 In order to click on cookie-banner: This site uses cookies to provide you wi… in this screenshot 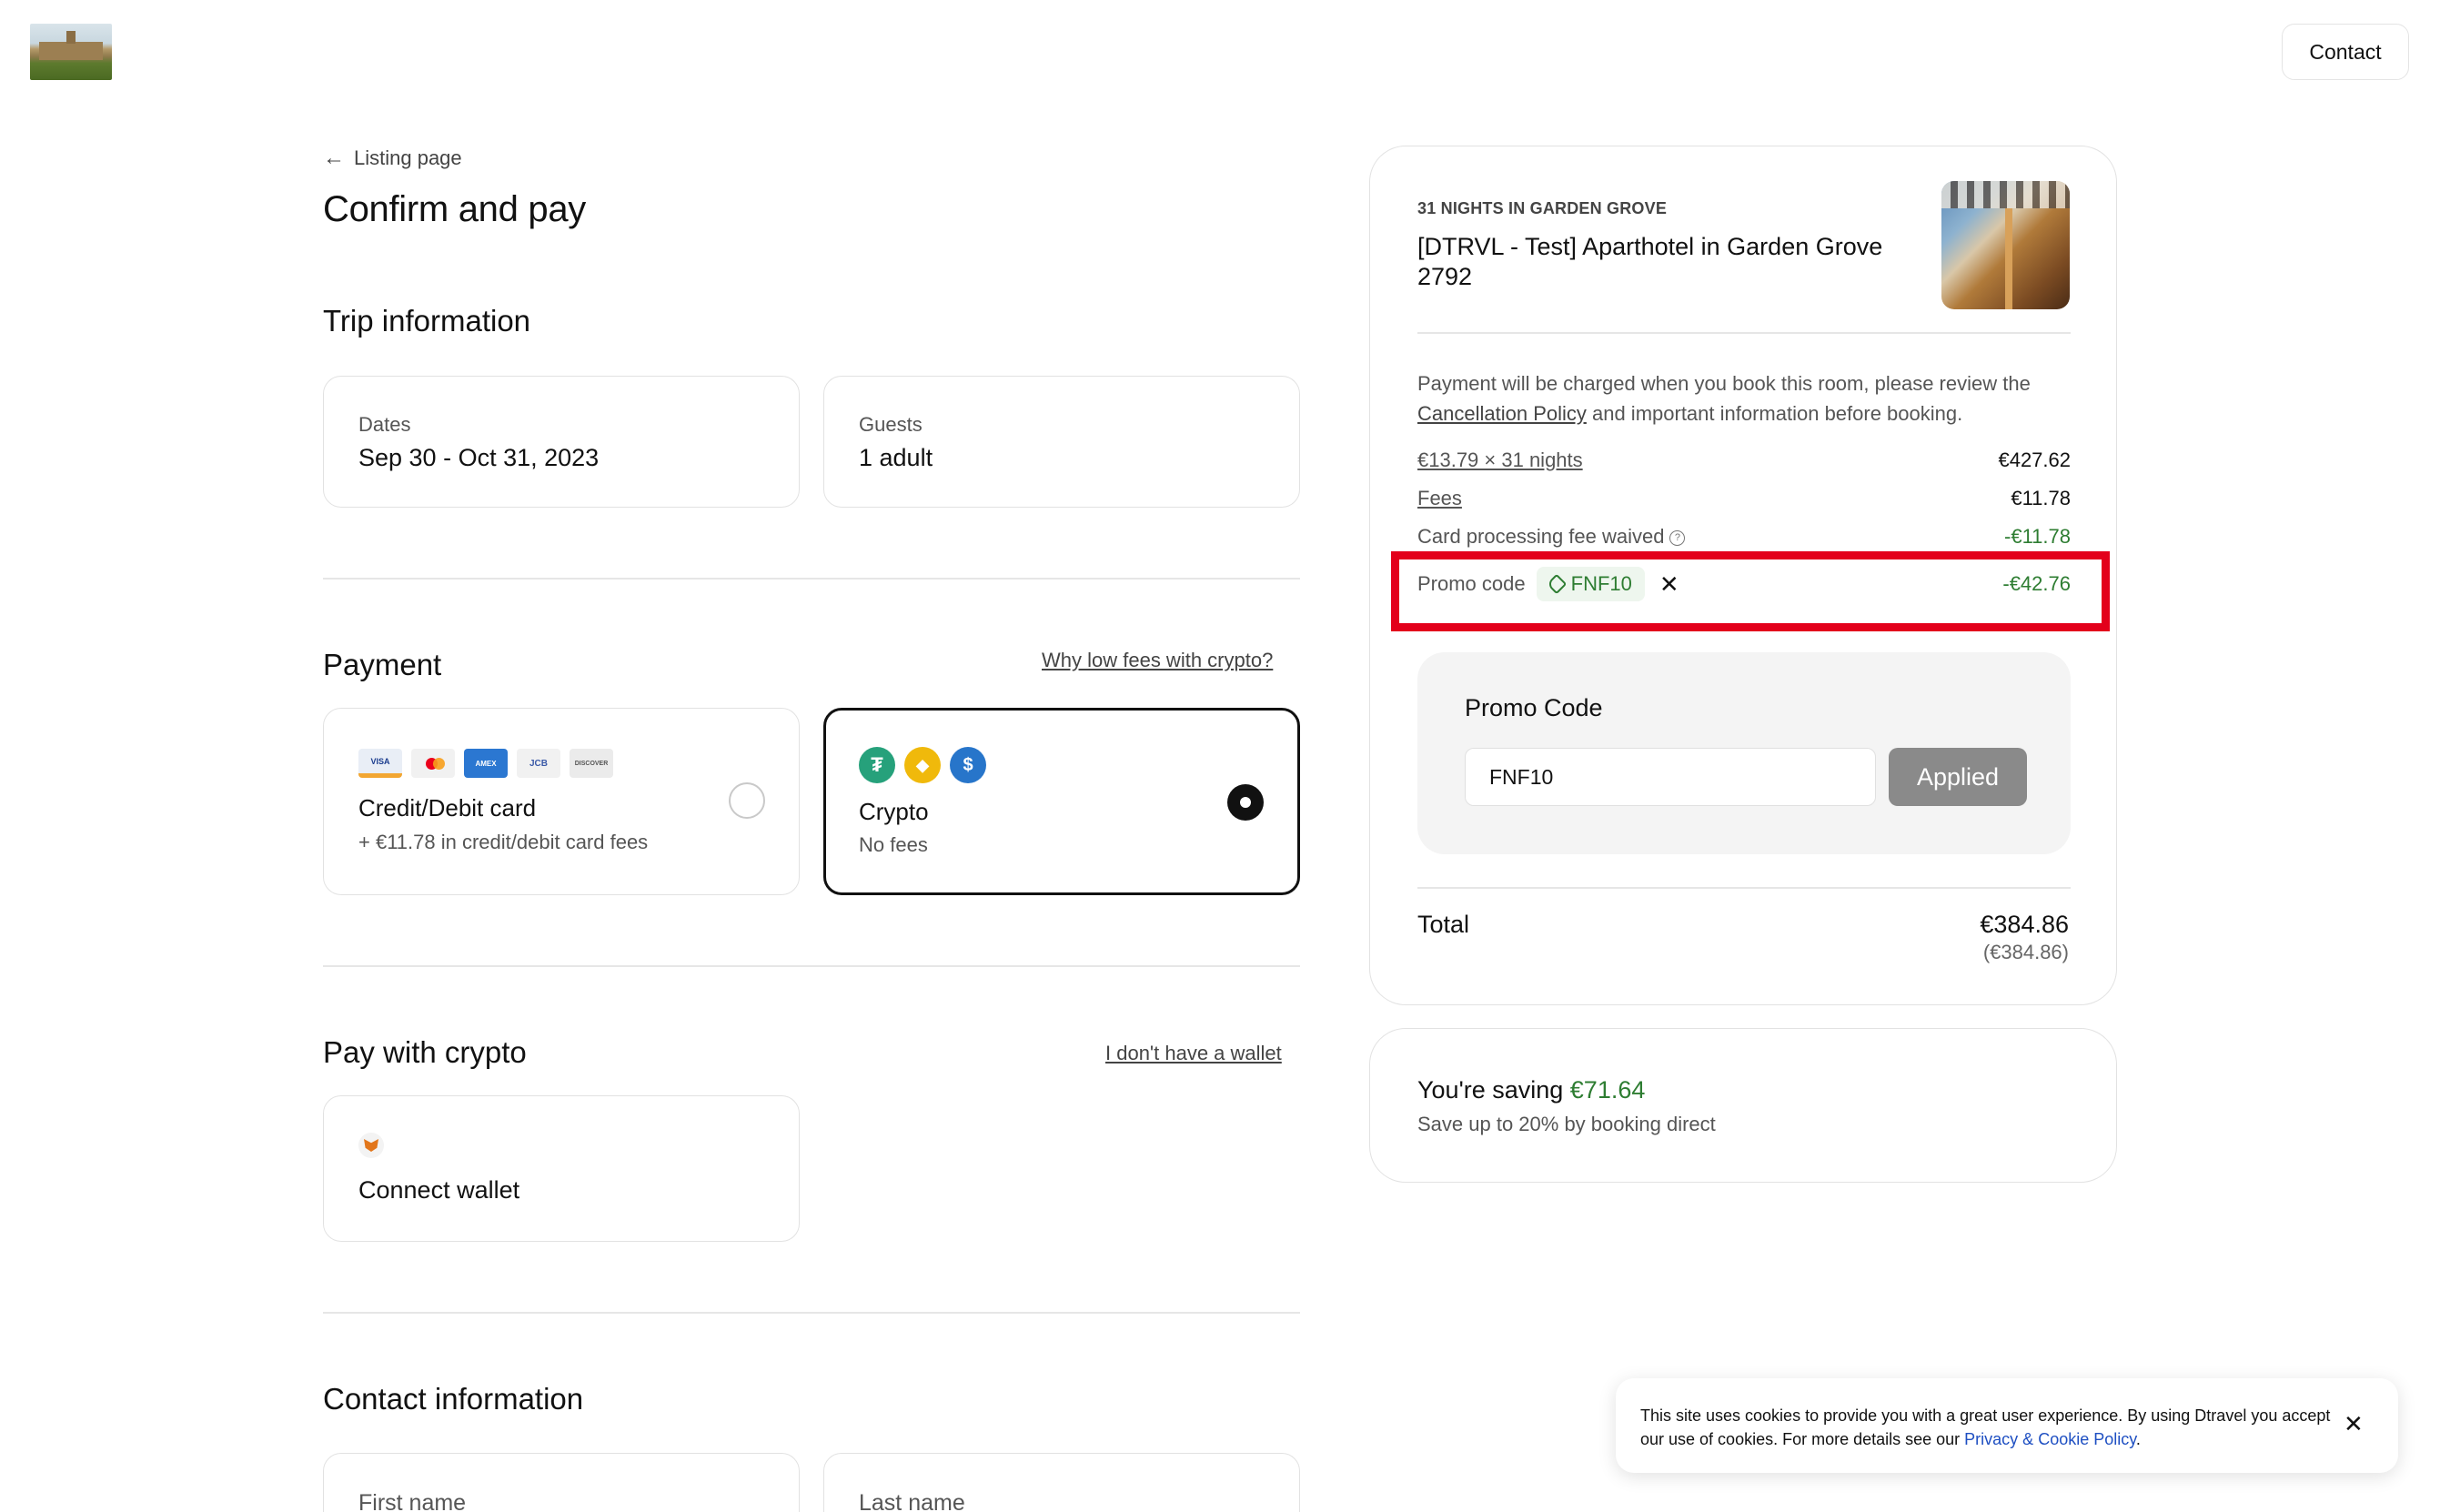, I will do `click(2007, 1426)`.